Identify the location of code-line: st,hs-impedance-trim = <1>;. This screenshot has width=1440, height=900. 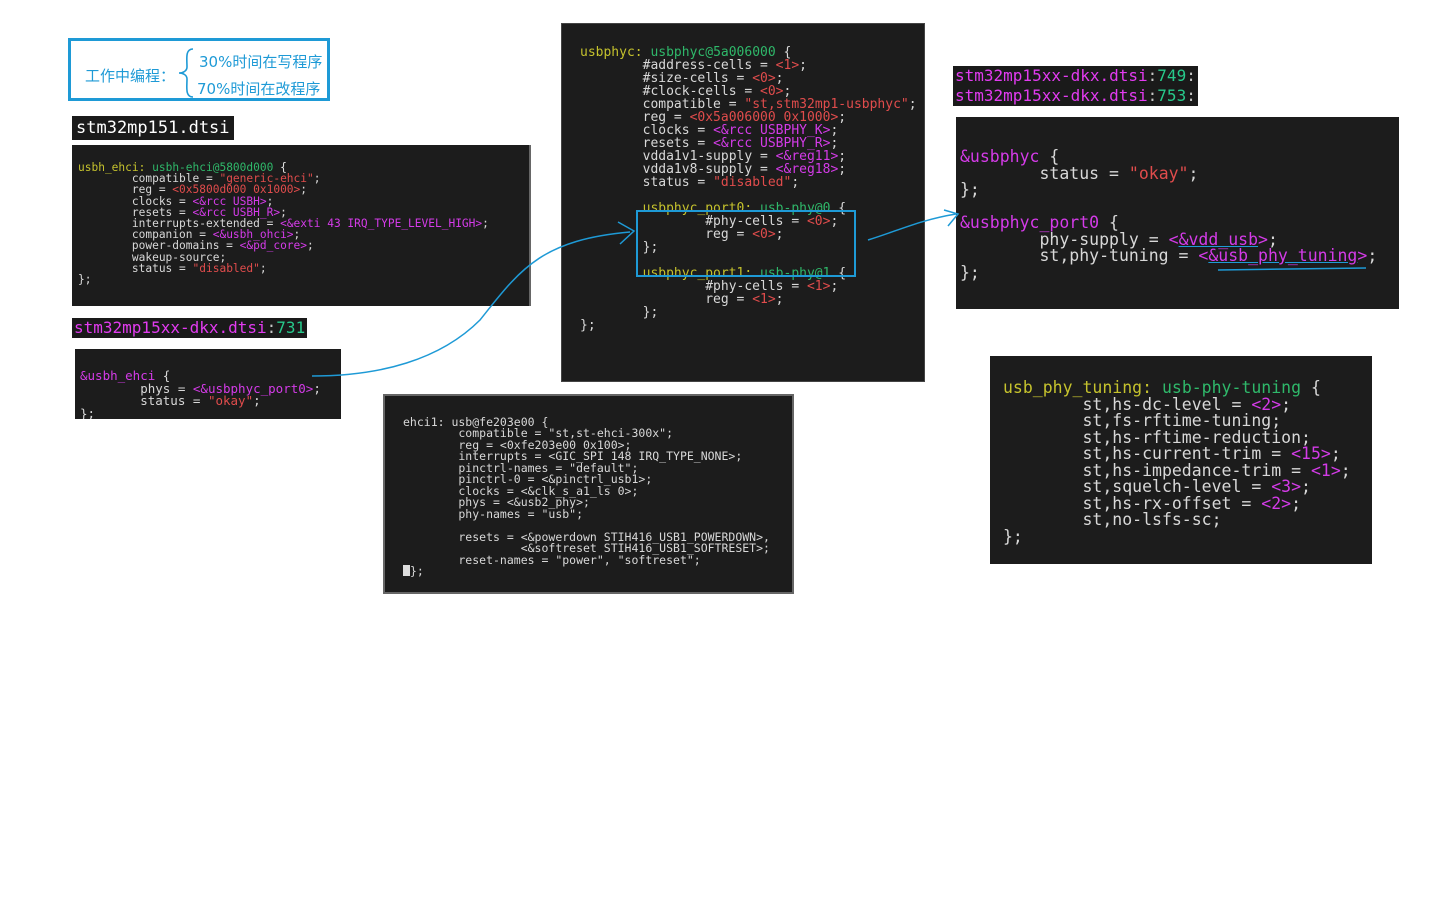
(1181, 470).